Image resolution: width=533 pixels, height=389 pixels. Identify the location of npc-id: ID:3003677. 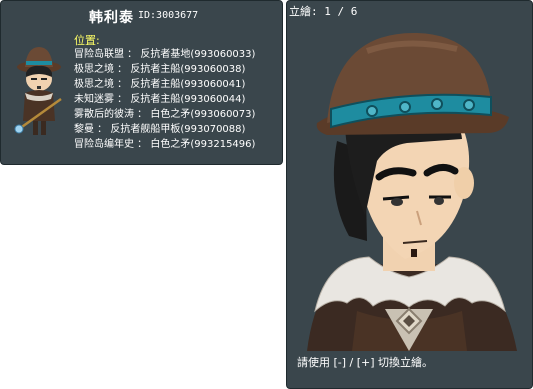
(168, 15).